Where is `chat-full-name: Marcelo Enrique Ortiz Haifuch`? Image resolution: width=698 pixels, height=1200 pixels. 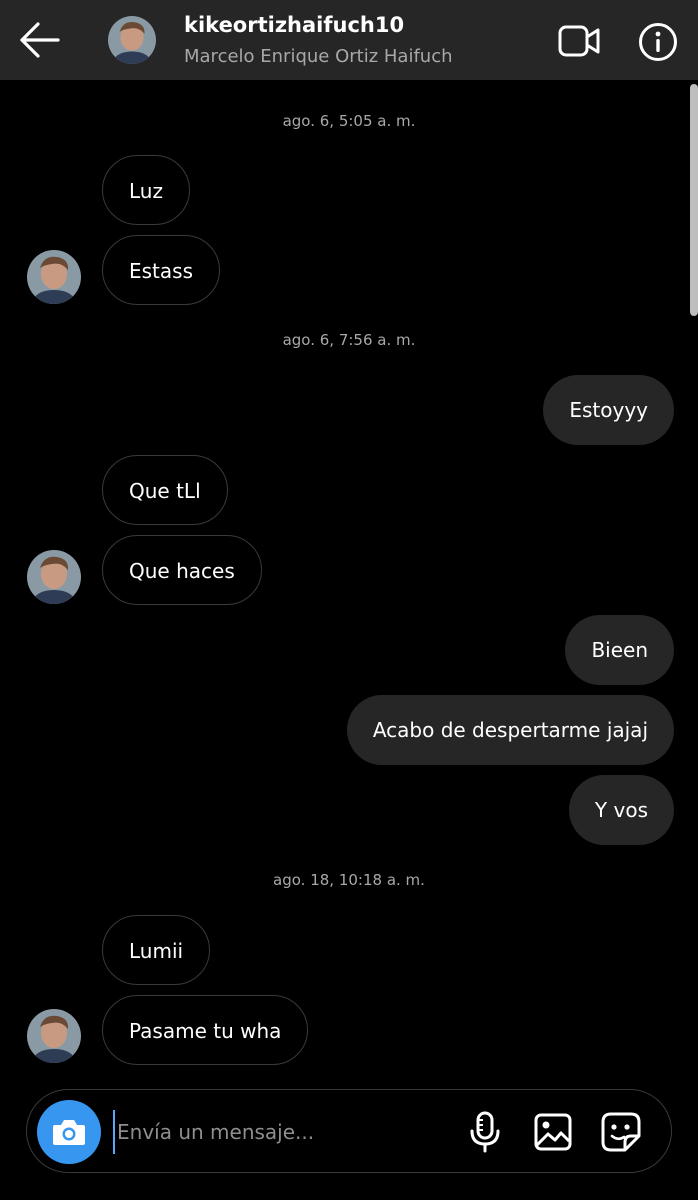 chat-full-name: Marcelo Enrique Ortiz Haifuch is located at coordinates (318, 56).